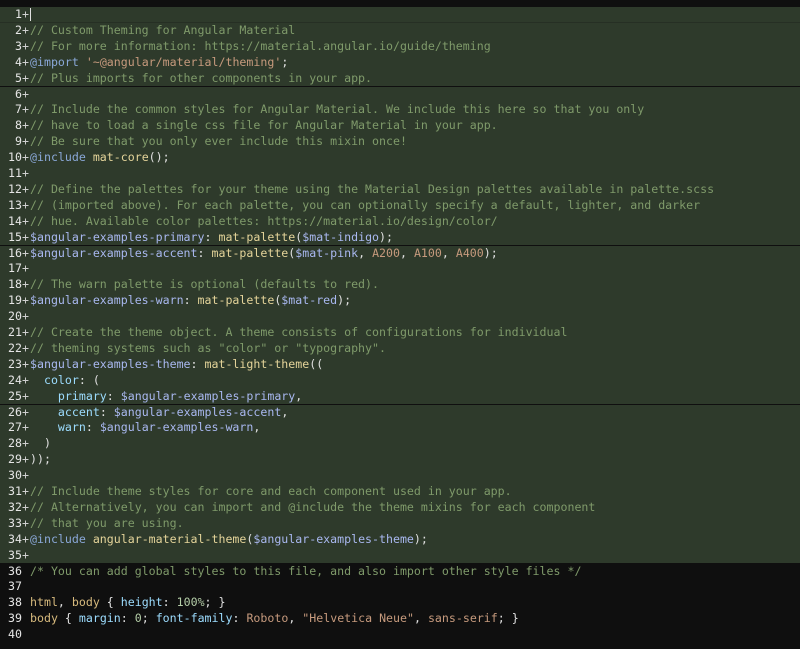 Image resolution: width=800 pixels, height=649 pixels. I want to click on line-number: 20, so click(15, 316).